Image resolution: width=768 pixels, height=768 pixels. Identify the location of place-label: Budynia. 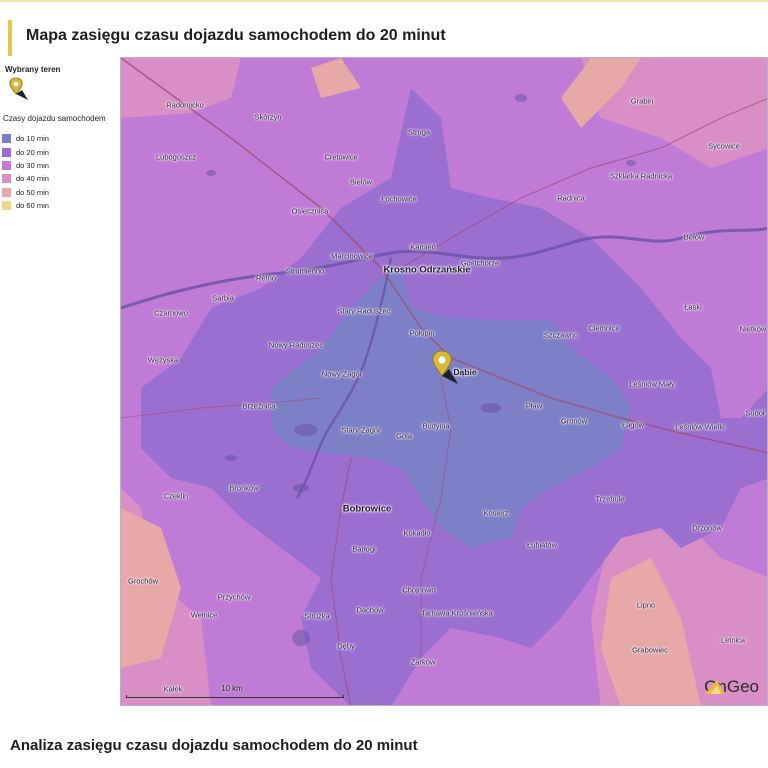
(436, 426).